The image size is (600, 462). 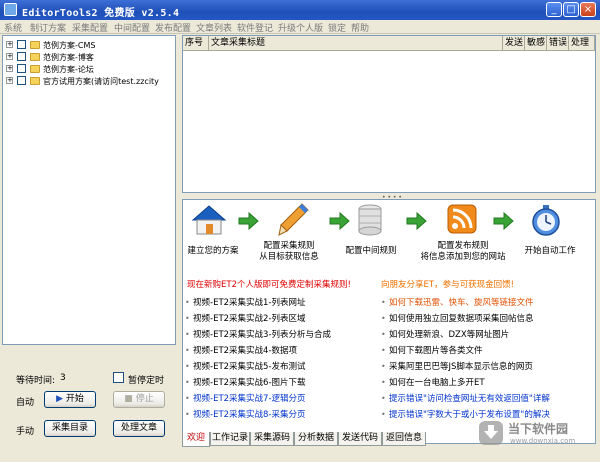 I want to click on column-header-sensitive: 敏感, so click(x=536, y=43).